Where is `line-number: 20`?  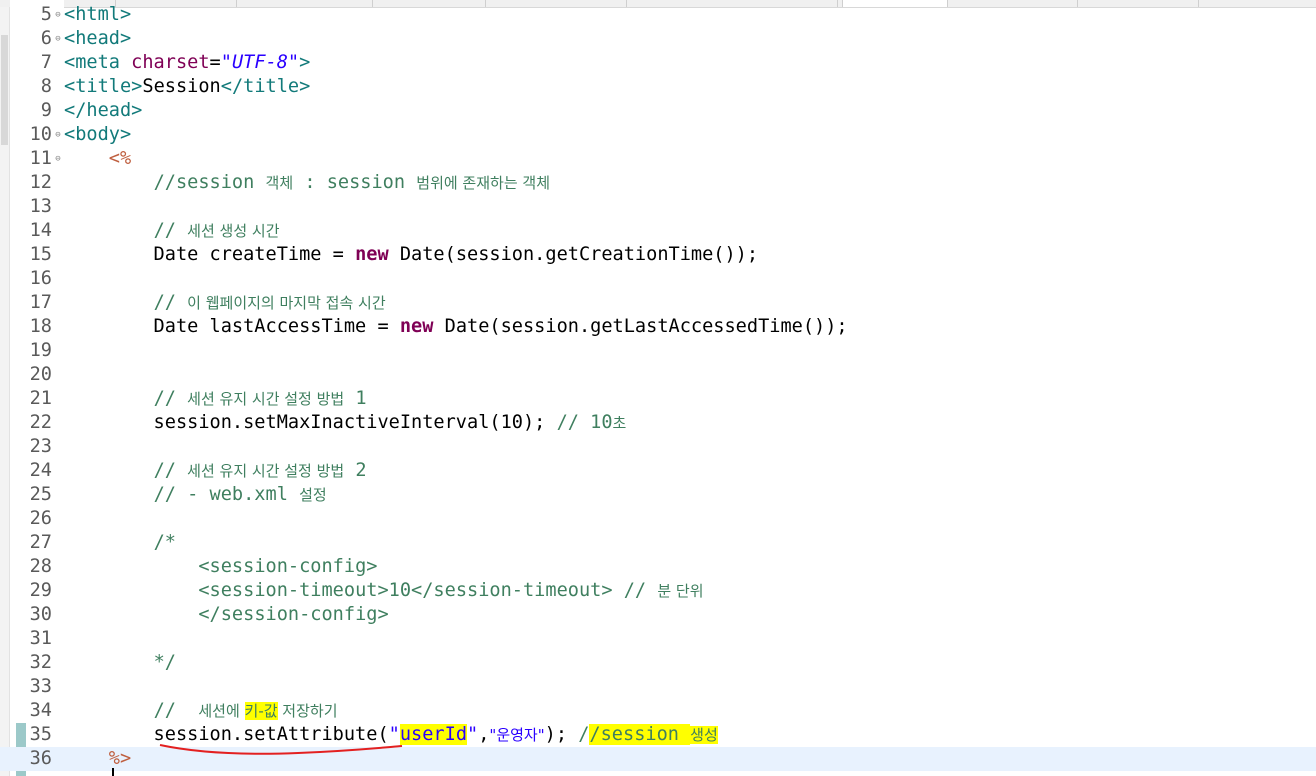
line-number: 20 is located at coordinates (40, 374).